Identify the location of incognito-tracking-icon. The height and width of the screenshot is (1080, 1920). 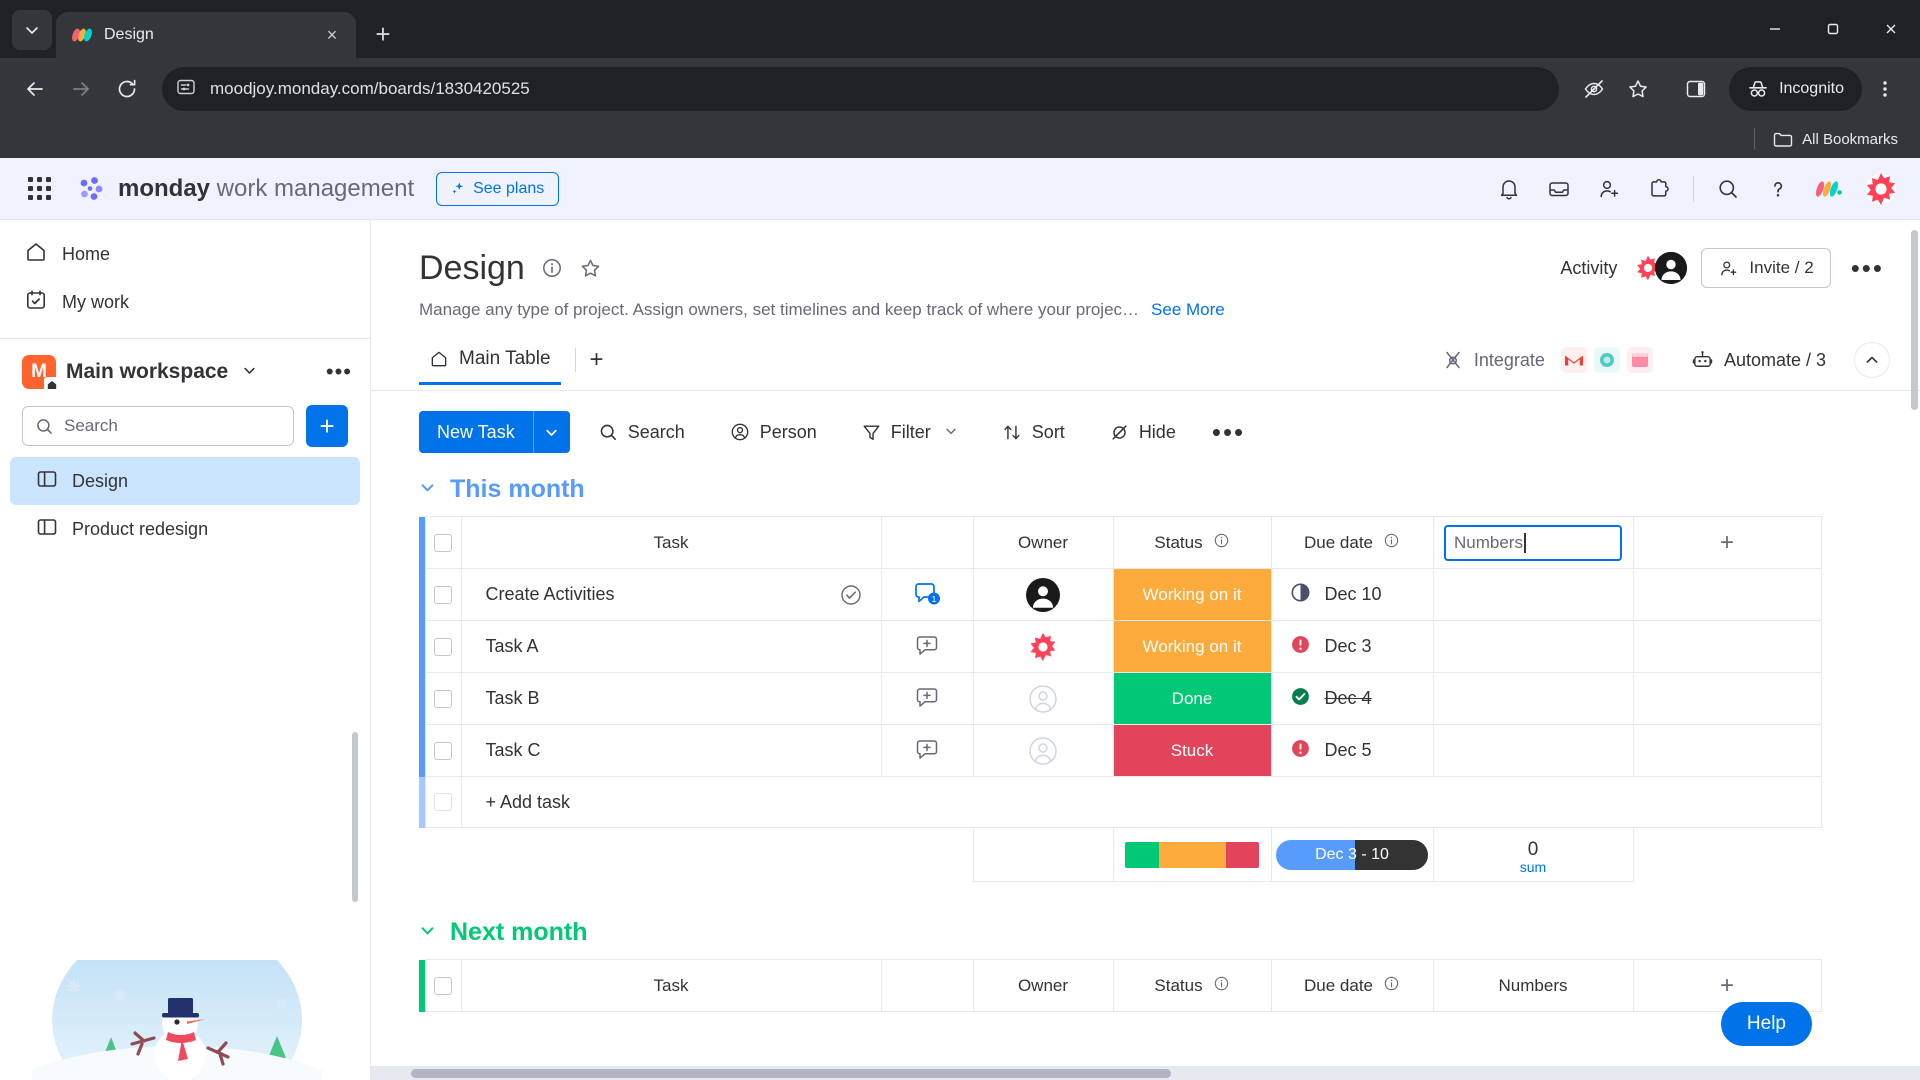
(1594, 89).